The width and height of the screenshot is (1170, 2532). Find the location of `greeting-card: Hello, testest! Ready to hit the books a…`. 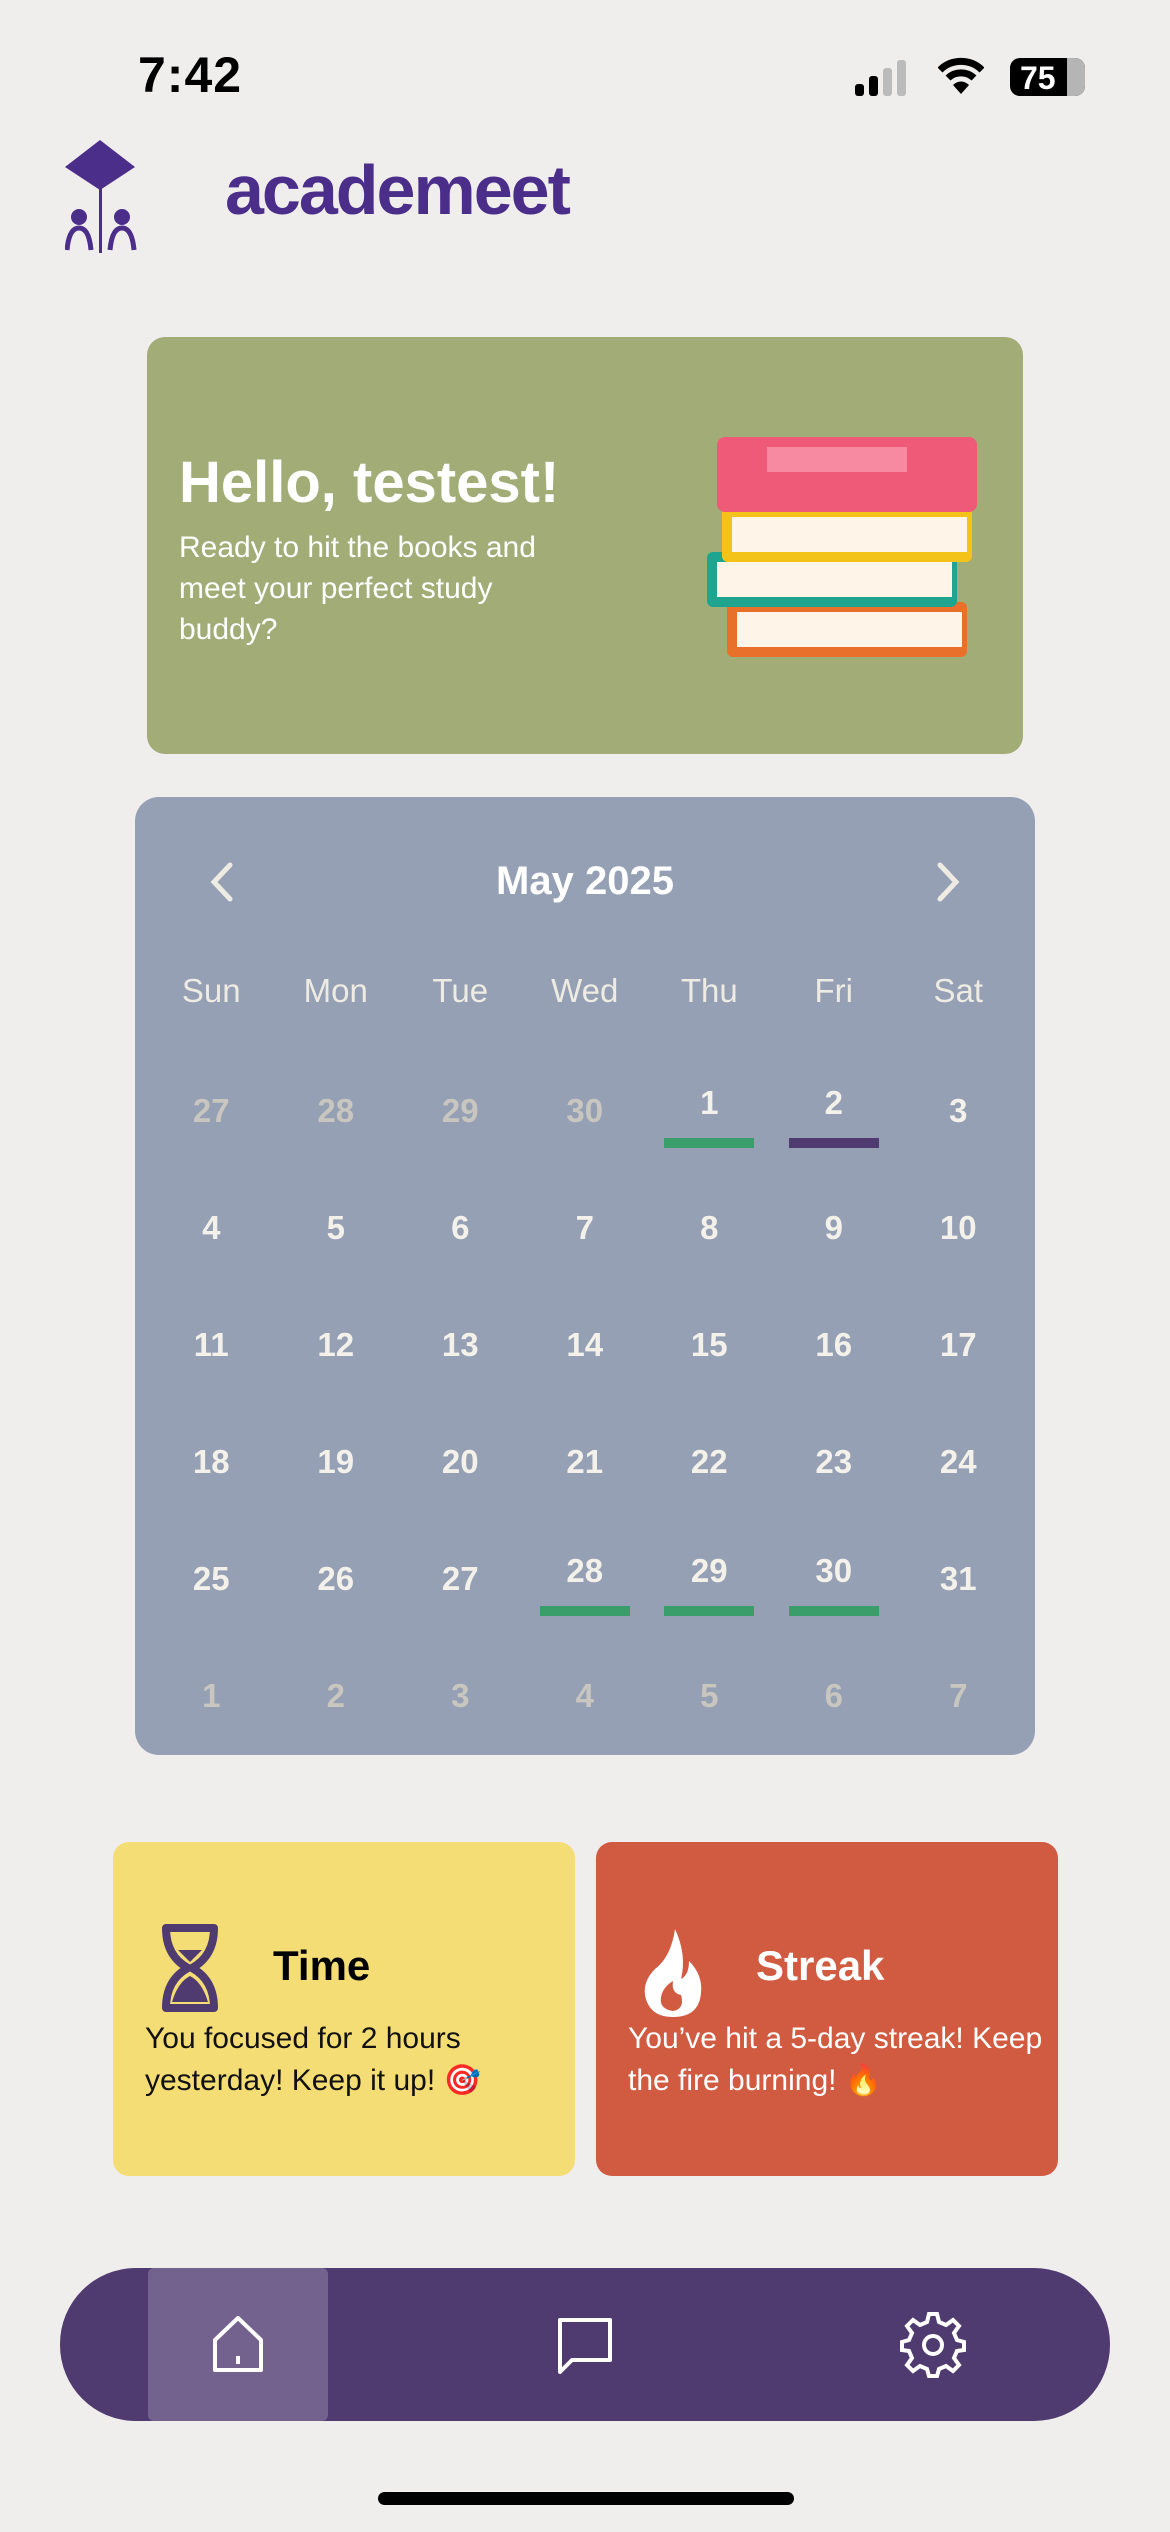

greeting-card: Hello, testest! Ready to hit the books a… is located at coordinates (585, 545).